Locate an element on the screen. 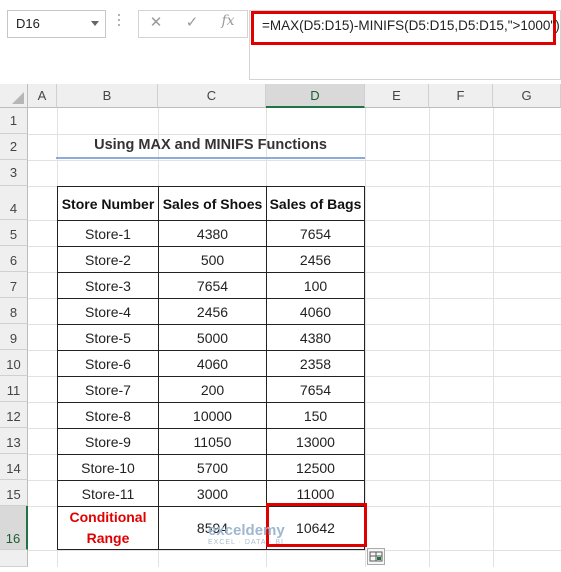 Image resolution: width=561 pixels, height=572 pixels. column-header-f: F is located at coordinates (461, 96).